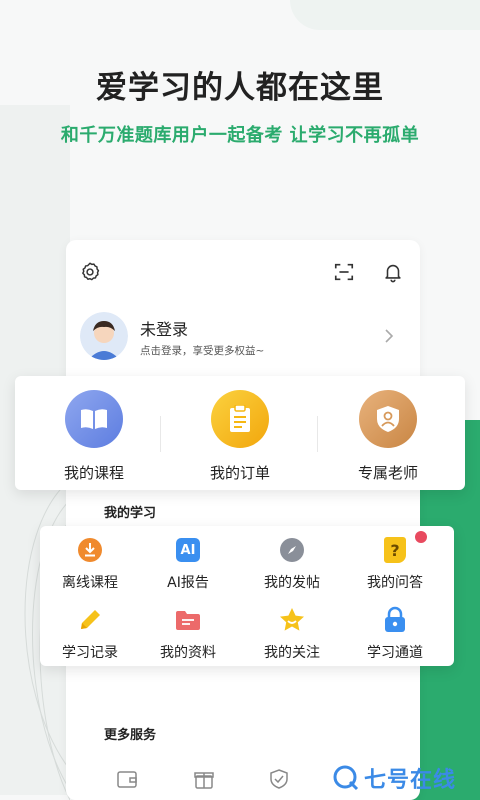  Describe the element at coordinates (90, 653) in the screenshot. I see `grid-label: 学习记录` at that location.